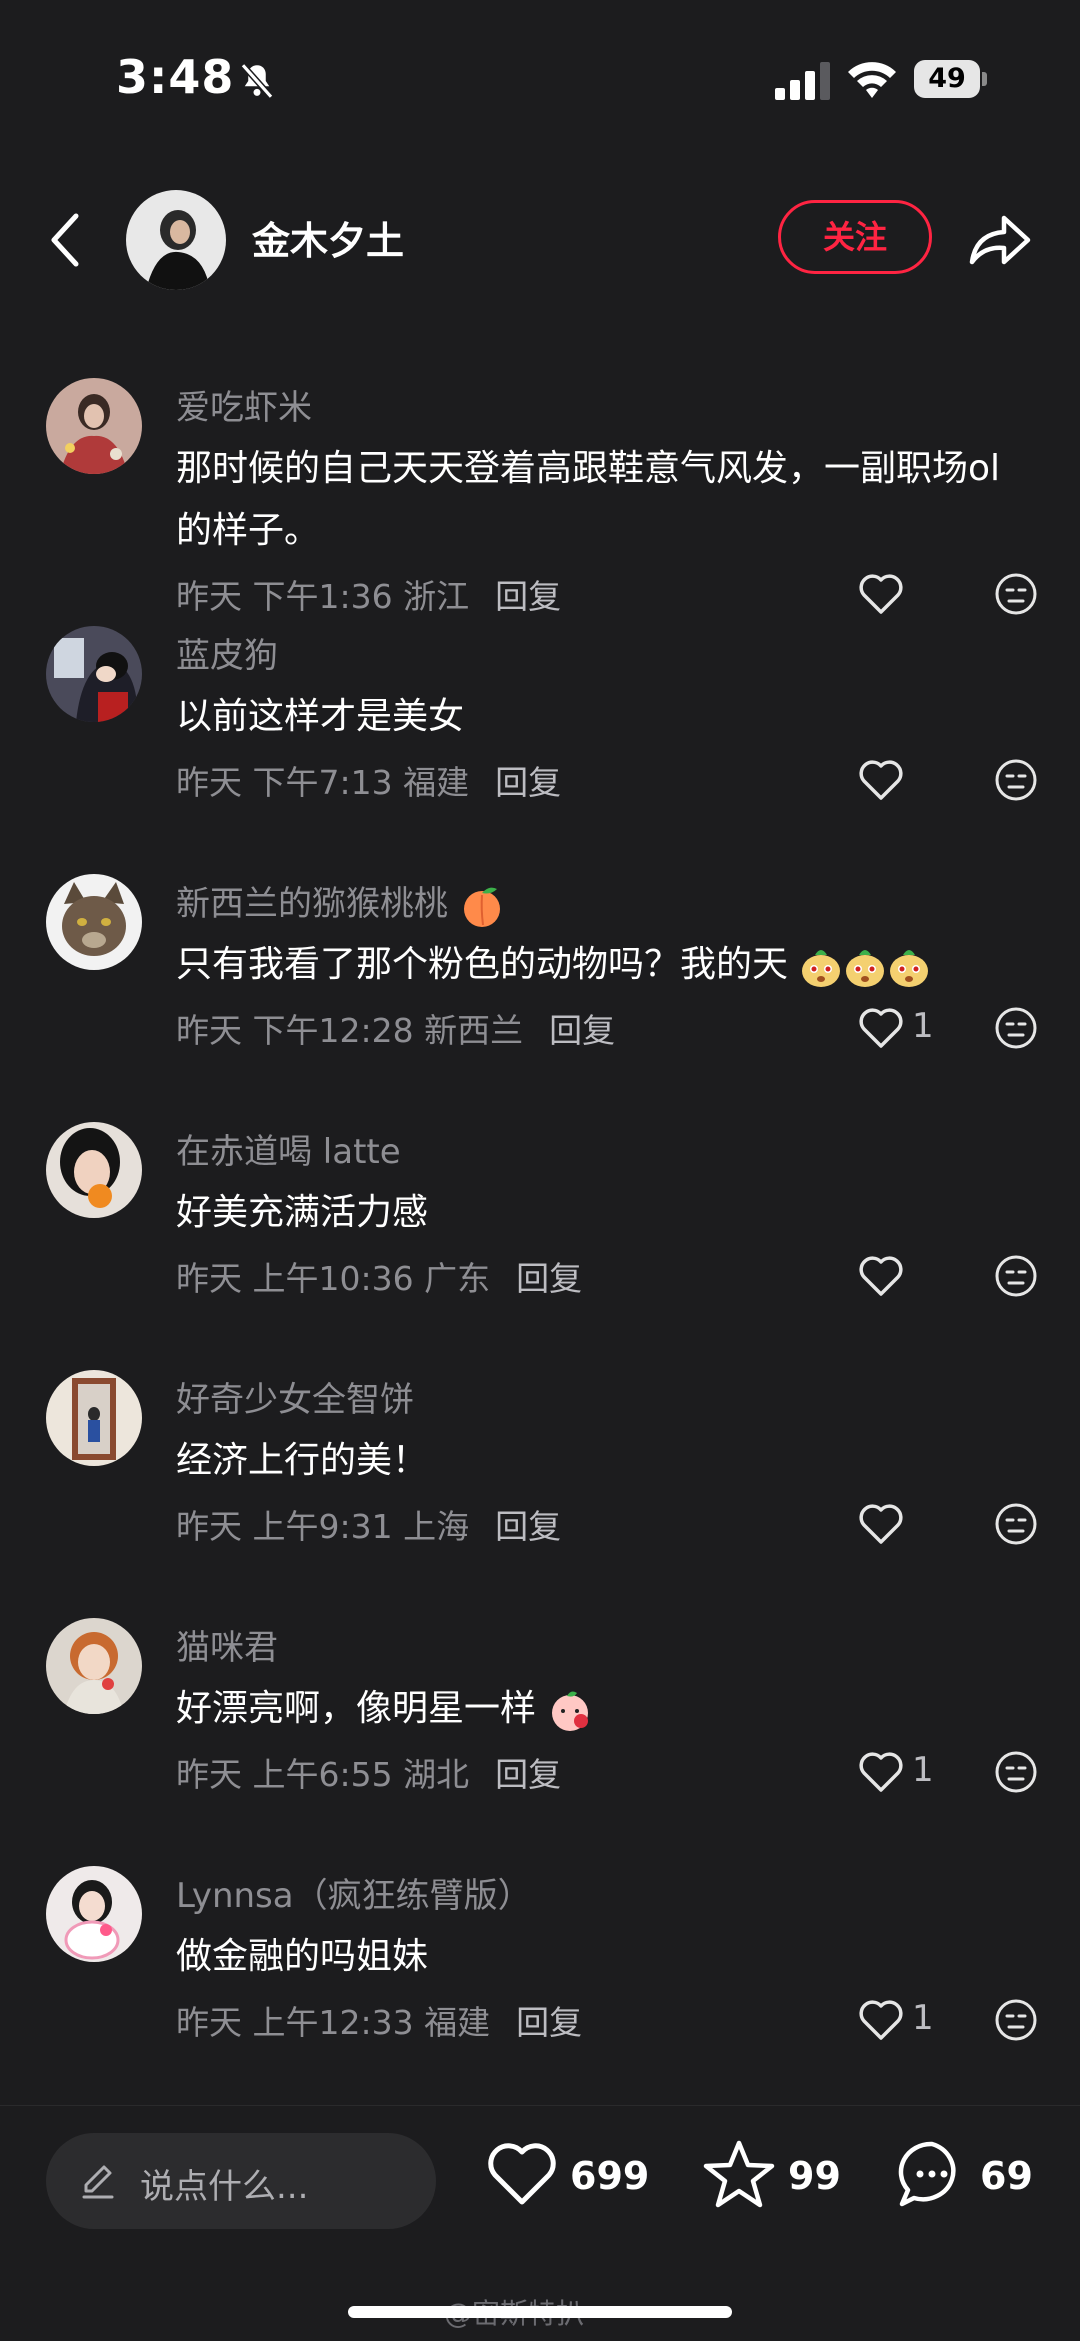  Describe the element at coordinates (984, 79) in the screenshot. I see `battery-cap` at that location.